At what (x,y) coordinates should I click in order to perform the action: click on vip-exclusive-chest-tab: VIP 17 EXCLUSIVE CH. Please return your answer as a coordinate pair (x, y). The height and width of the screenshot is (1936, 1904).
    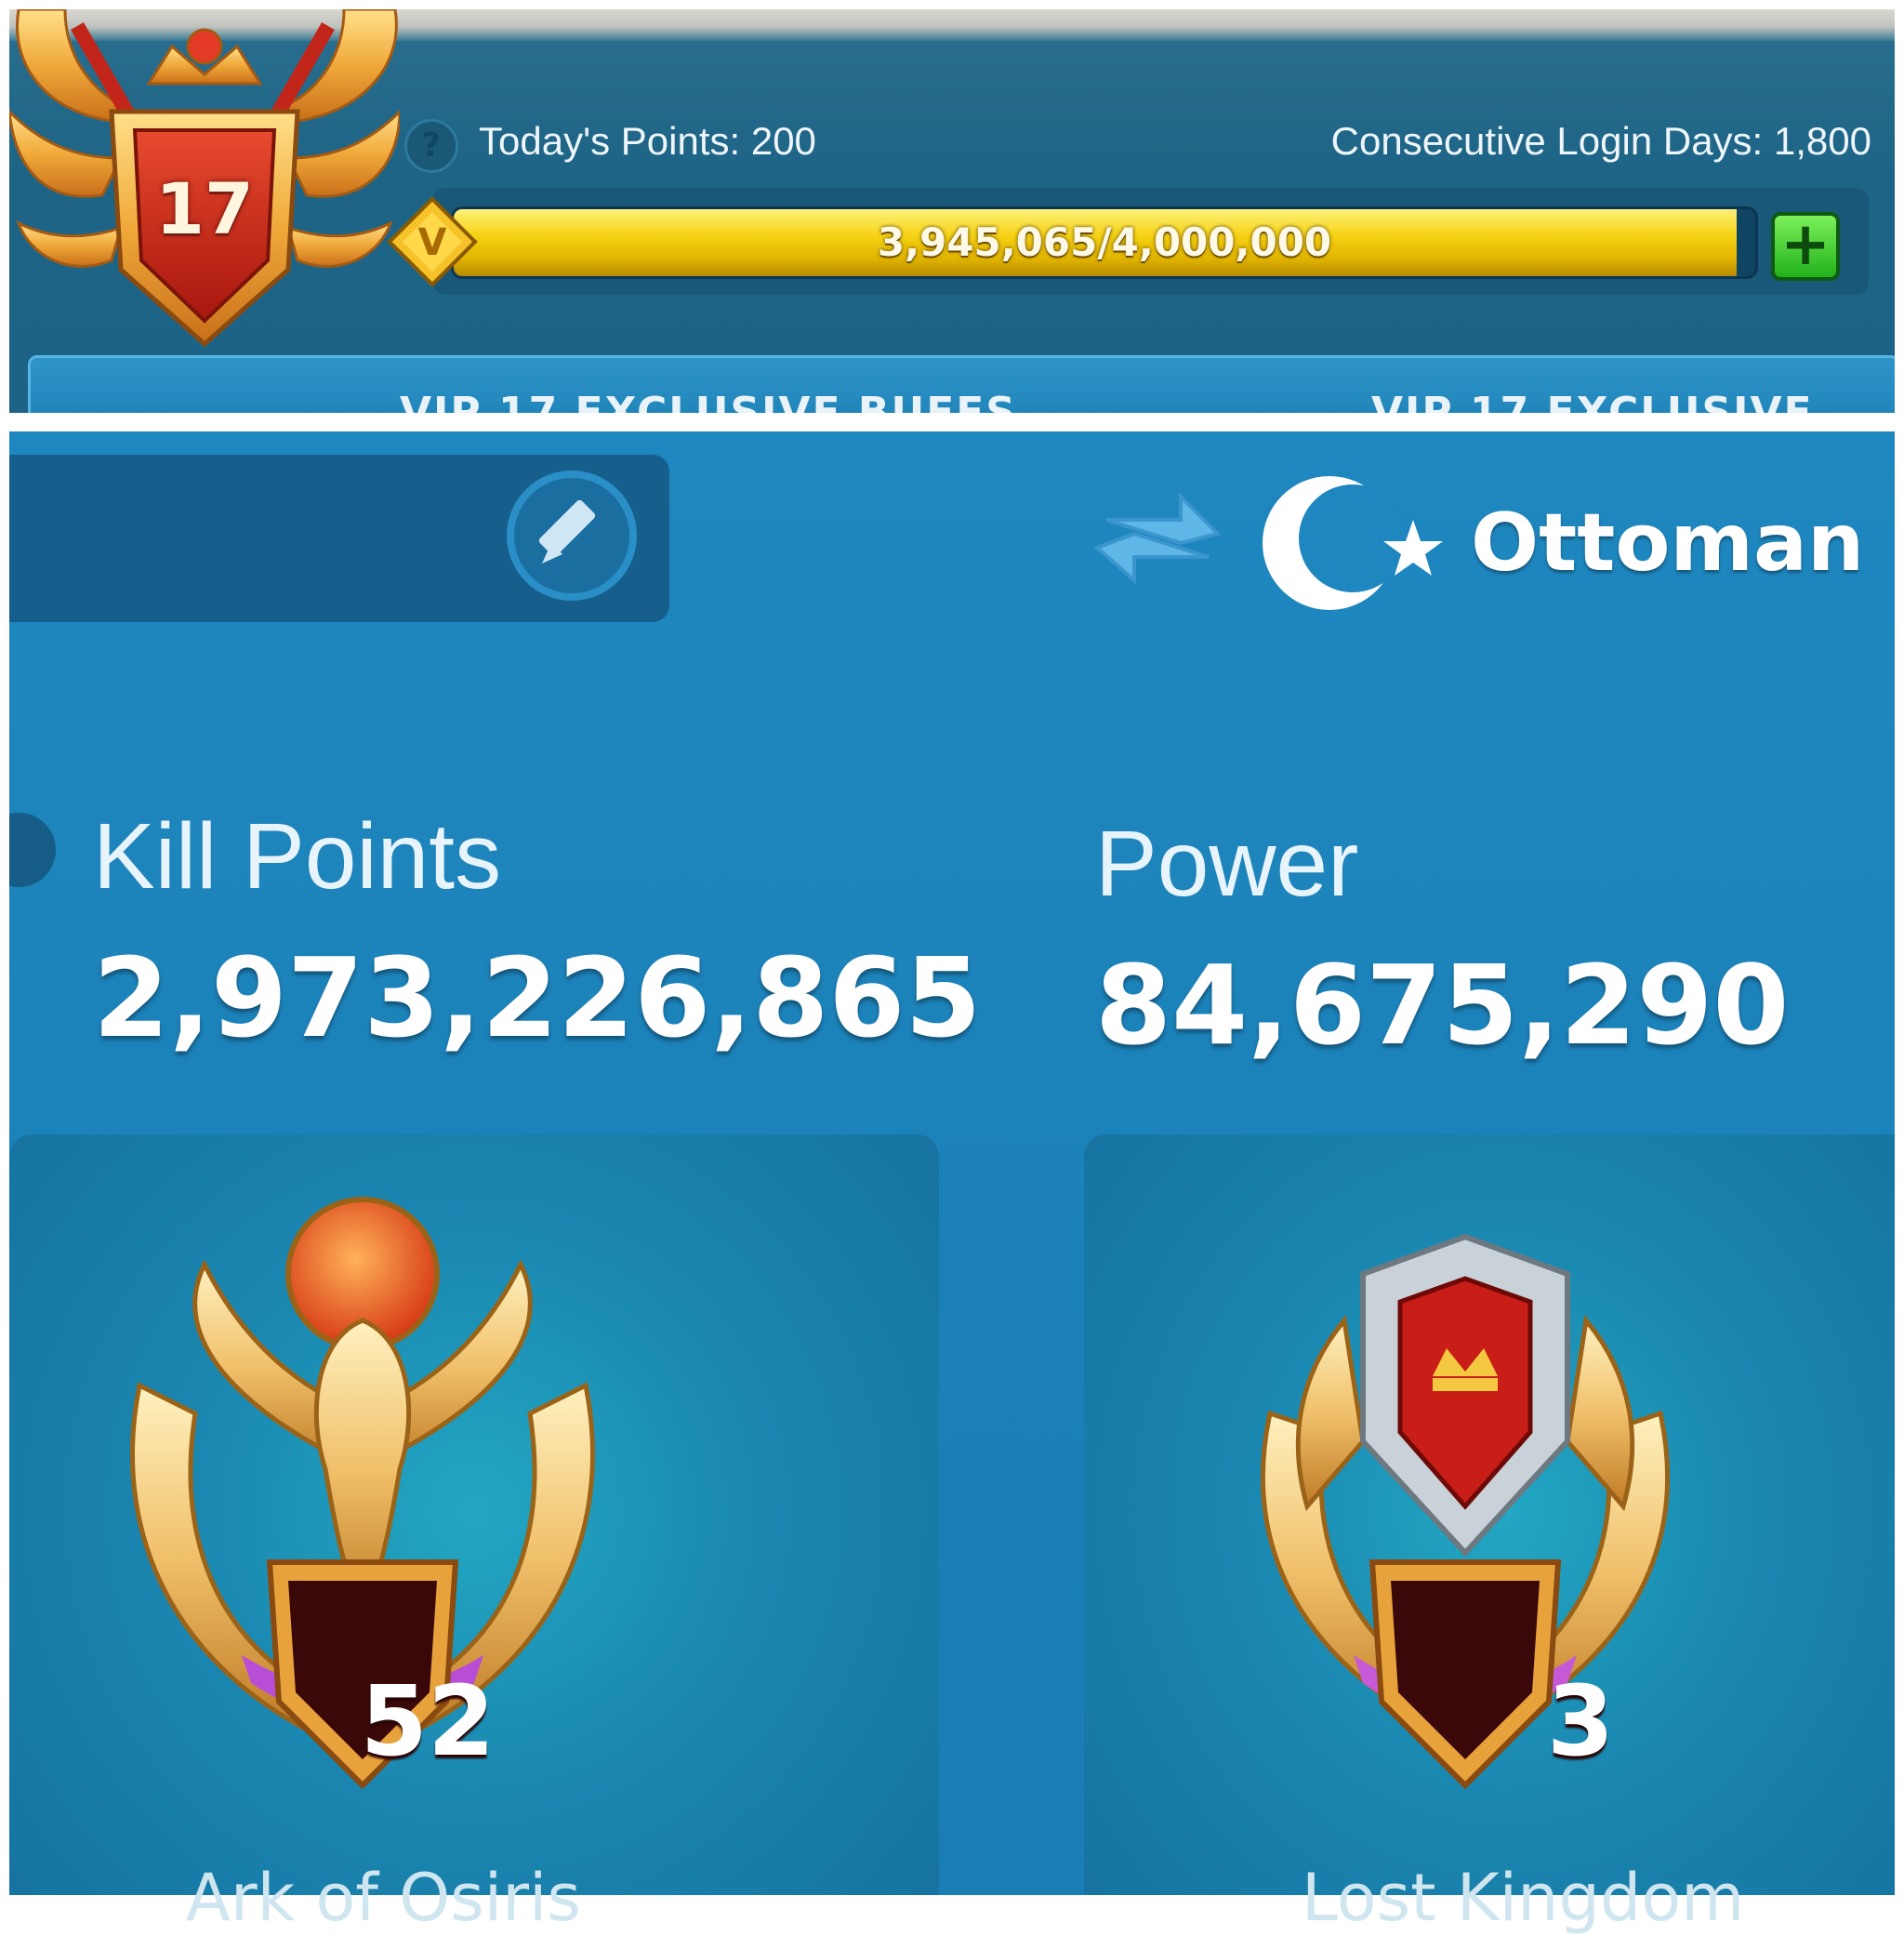
    Looking at the image, I should click on (1633, 401).